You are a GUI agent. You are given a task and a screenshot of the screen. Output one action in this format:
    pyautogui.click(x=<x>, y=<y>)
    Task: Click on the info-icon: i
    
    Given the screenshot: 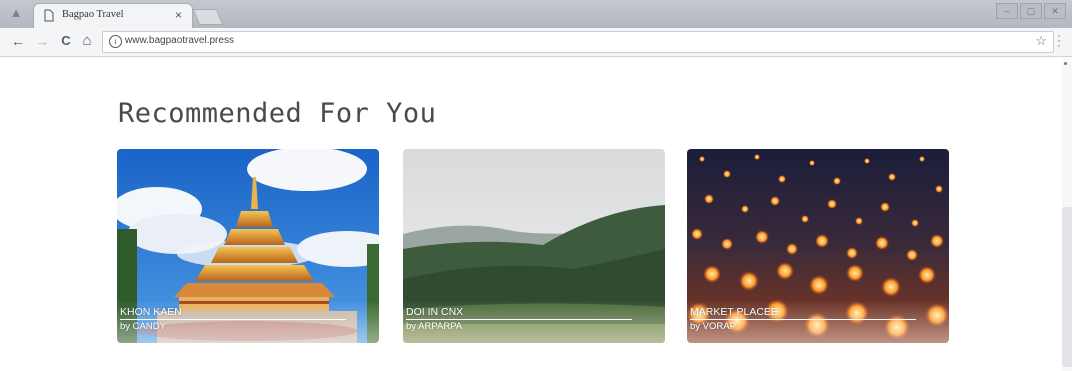 What is the action you would take?
    pyautogui.click(x=115, y=41)
    